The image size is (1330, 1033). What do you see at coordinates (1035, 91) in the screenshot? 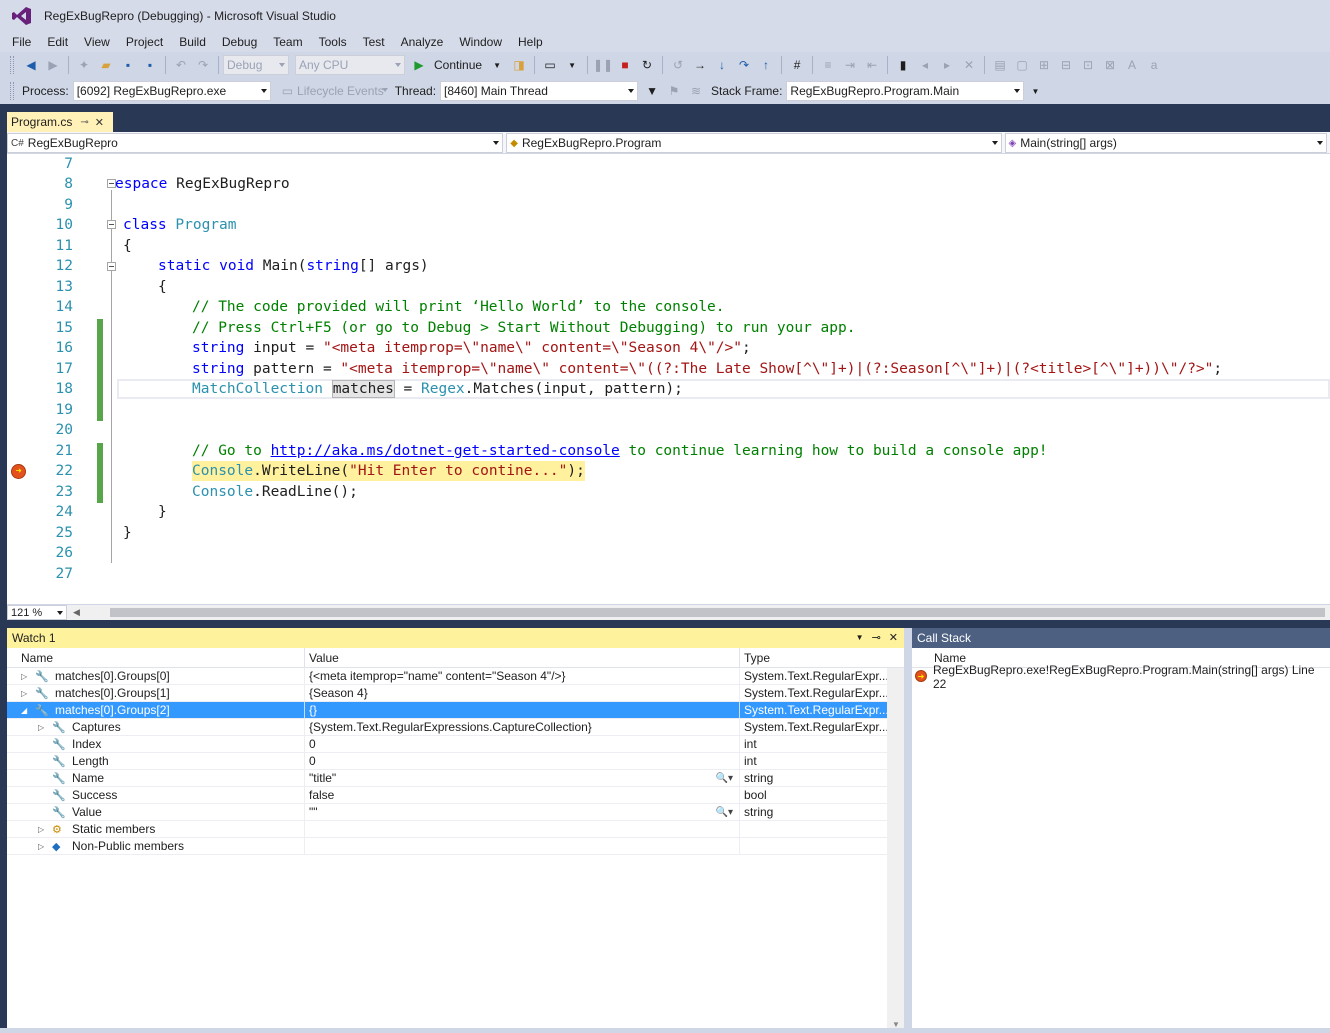
I see `toolbar-options-icon: ▼` at bounding box center [1035, 91].